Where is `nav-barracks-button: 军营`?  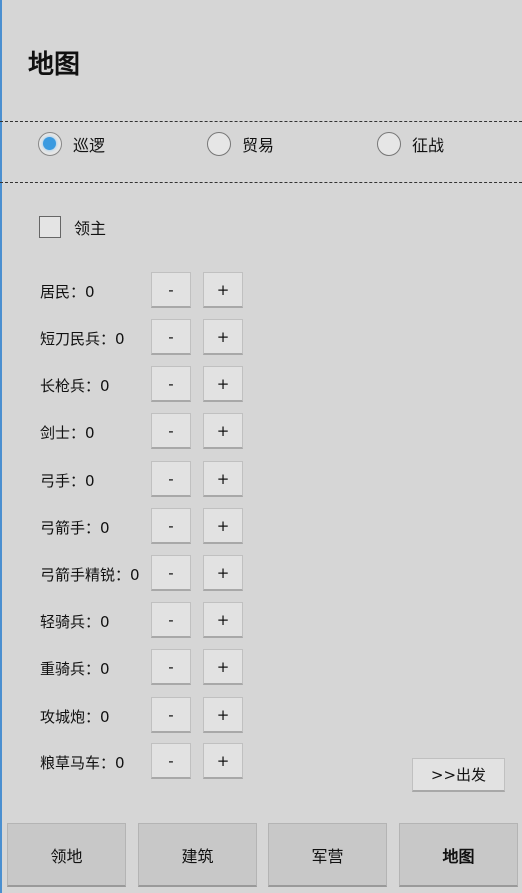 nav-barracks-button: 军营 is located at coordinates (327, 855).